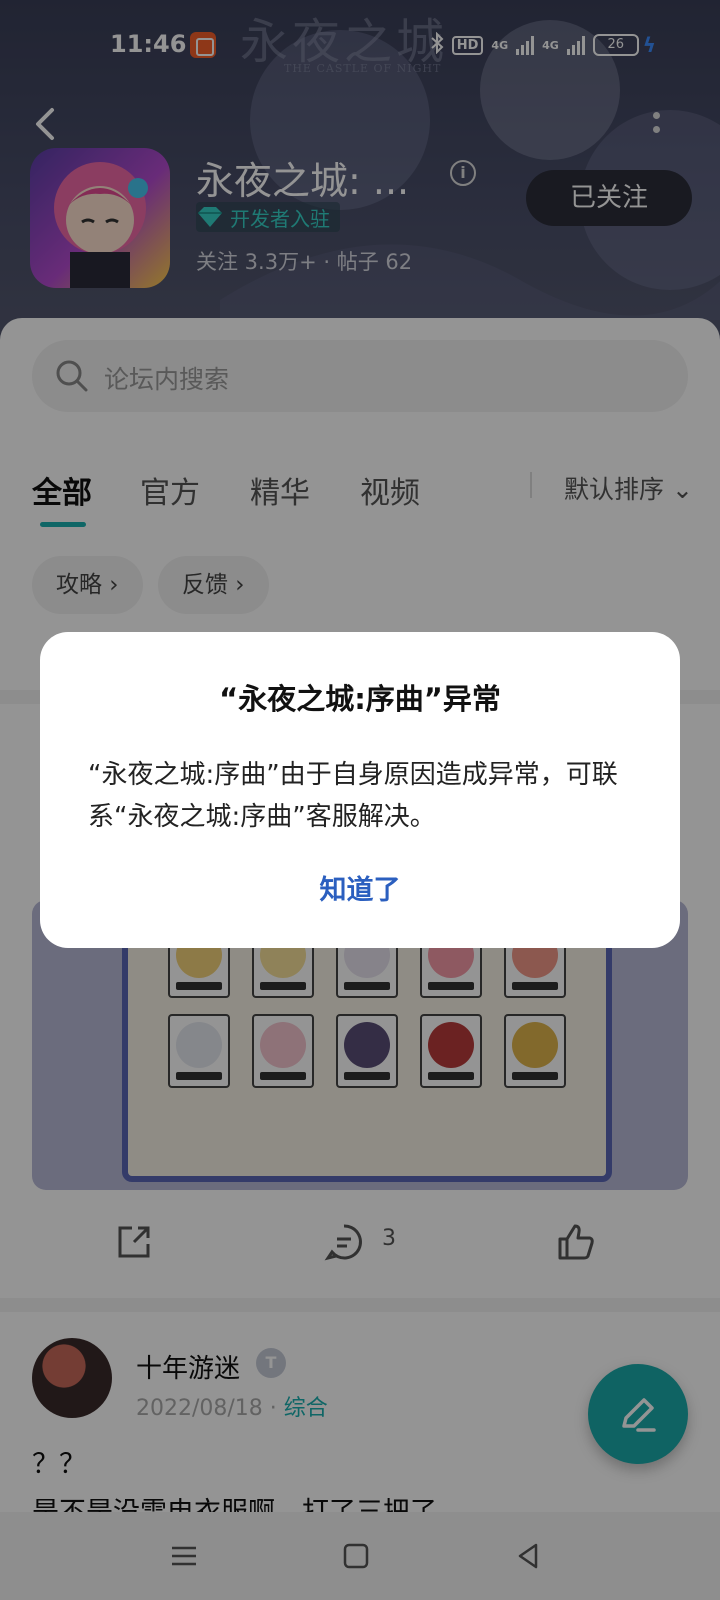 This screenshot has height=1600, width=720. I want to click on dialog-message: “永夜之城:序曲”由于自身原因造成异常，可联系“永夜之城:序曲”客服解决。, so click(353, 796).